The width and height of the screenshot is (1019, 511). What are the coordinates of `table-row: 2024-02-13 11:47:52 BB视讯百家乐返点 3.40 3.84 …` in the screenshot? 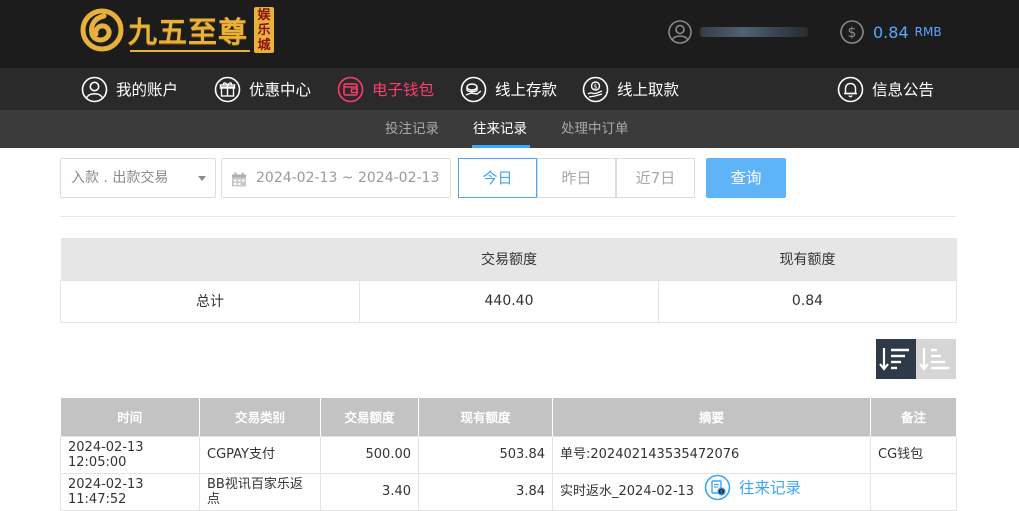 It's located at (508, 491).